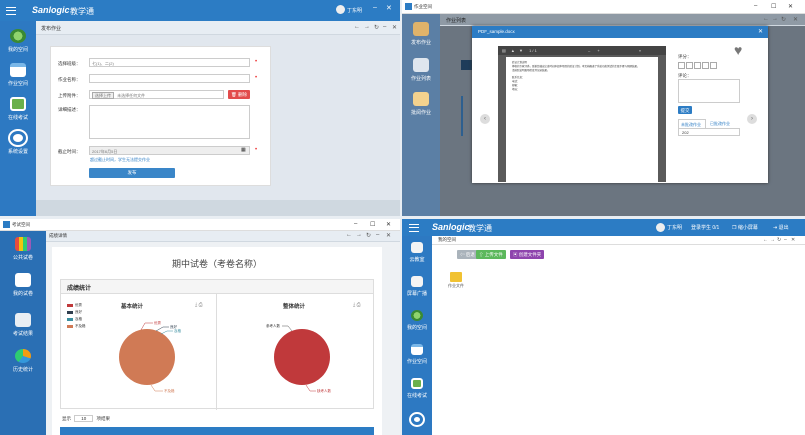  What do you see at coordinates (640, 50) in the screenshot?
I see `more-tools-icon: »` at bounding box center [640, 50].